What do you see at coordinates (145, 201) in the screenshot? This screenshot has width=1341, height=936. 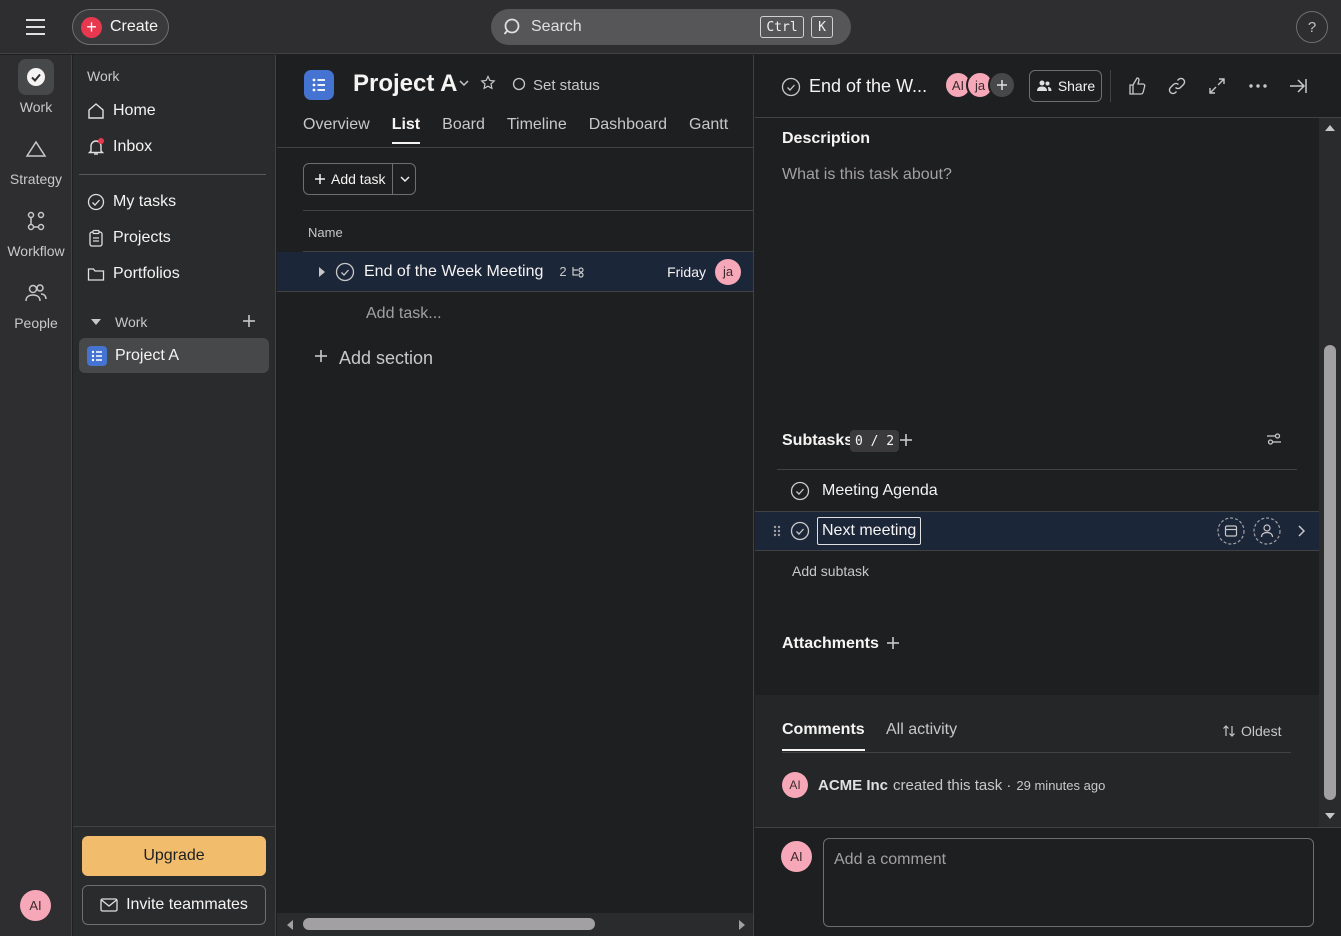 I see `sidebar-item-label: My tasks` at bounding box center [145, 201].